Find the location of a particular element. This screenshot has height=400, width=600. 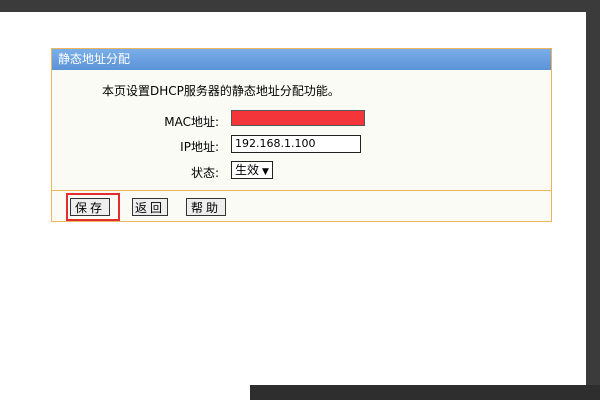

mac-address-input is located at coordinates (298, 118).